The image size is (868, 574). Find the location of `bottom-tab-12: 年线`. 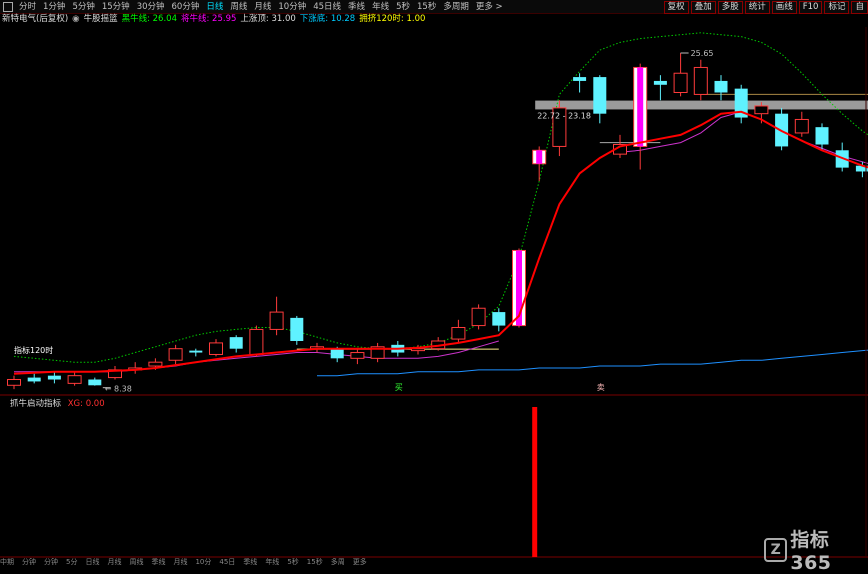

bottom-tab-12: 年线 is located at coordinates (272, 562).